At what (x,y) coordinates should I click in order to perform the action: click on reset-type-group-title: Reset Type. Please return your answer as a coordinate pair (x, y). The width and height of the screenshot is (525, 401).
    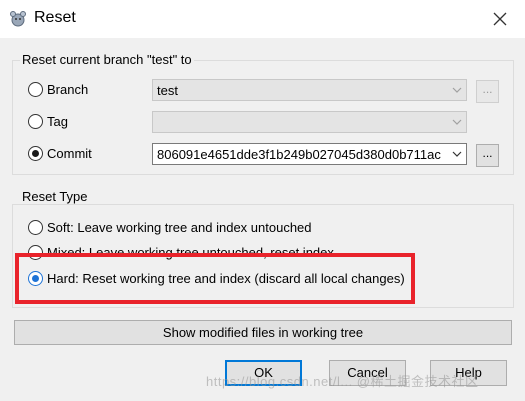
    Looking at the image, I should click on (55, 196).